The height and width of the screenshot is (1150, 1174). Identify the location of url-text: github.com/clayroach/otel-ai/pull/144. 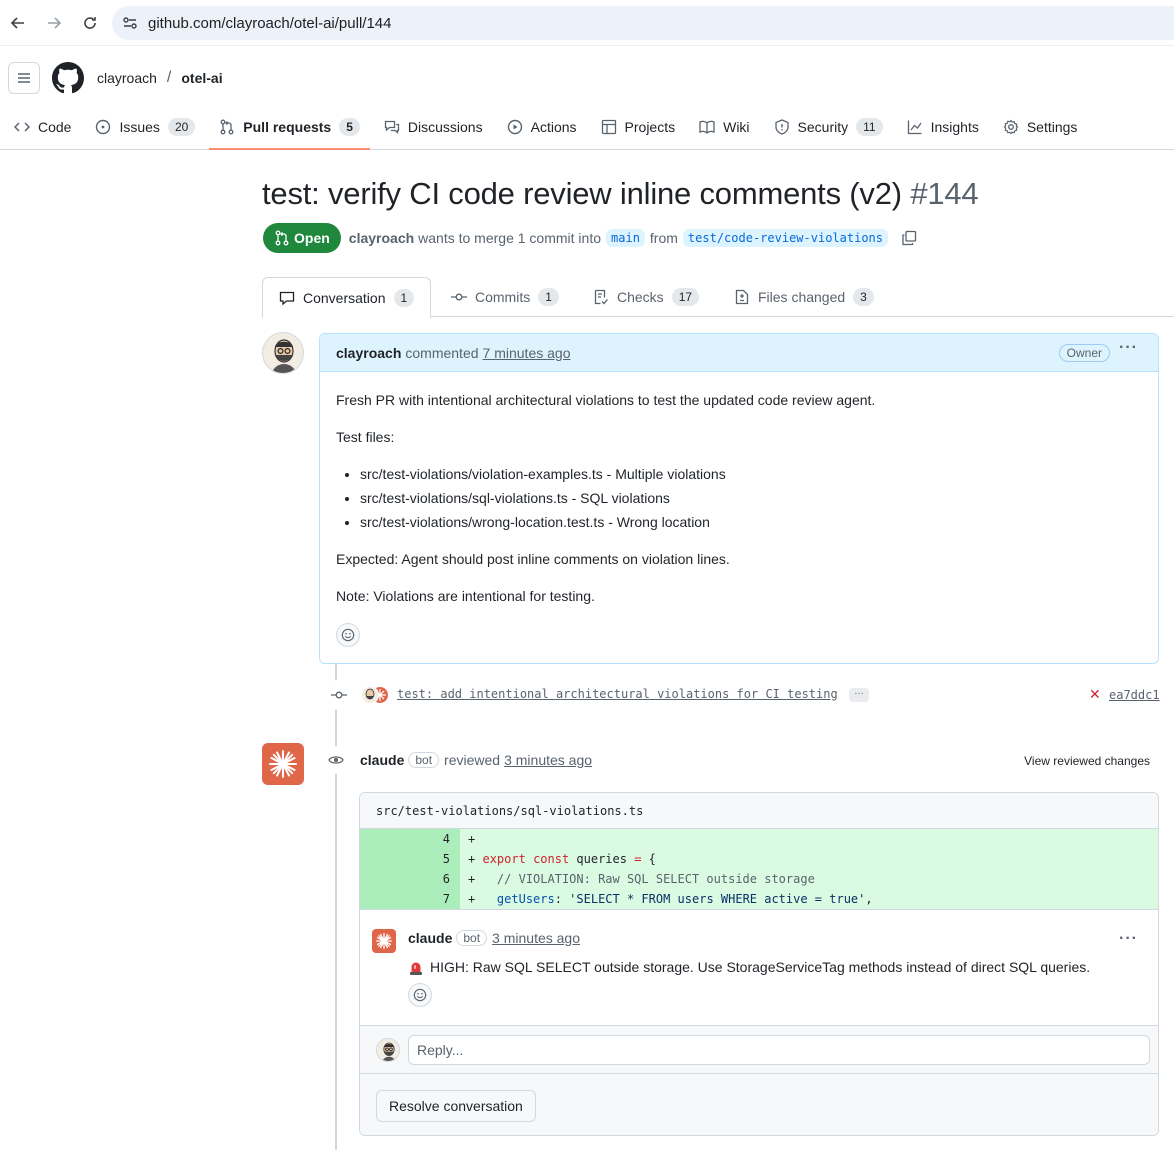
(269, 23).